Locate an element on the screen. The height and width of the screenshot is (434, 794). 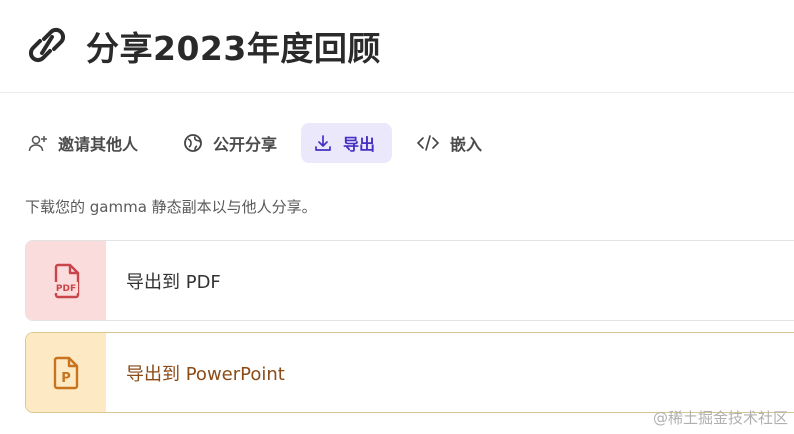
tab-label: 公开分享 is located at coordinates (245, 144).